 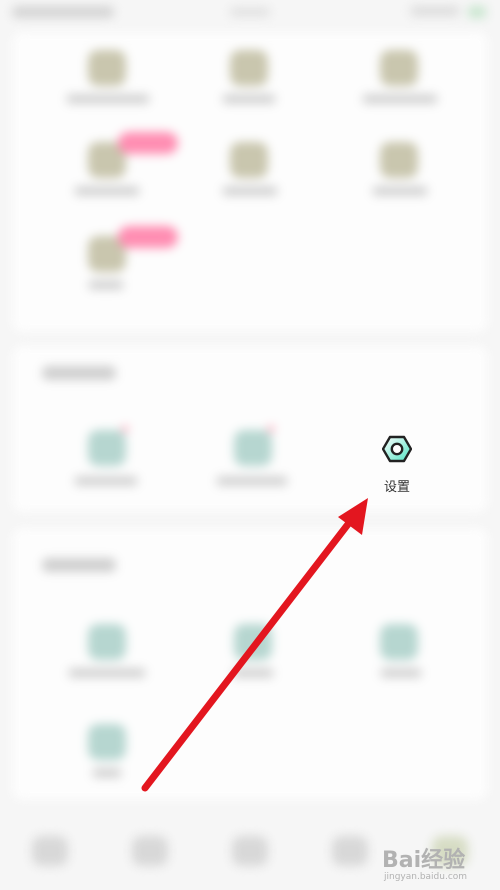 What do you see at coordinates (254, 645) in the screenshot?
I see `red-pointer-arrow` at bounding box center [254, 645].